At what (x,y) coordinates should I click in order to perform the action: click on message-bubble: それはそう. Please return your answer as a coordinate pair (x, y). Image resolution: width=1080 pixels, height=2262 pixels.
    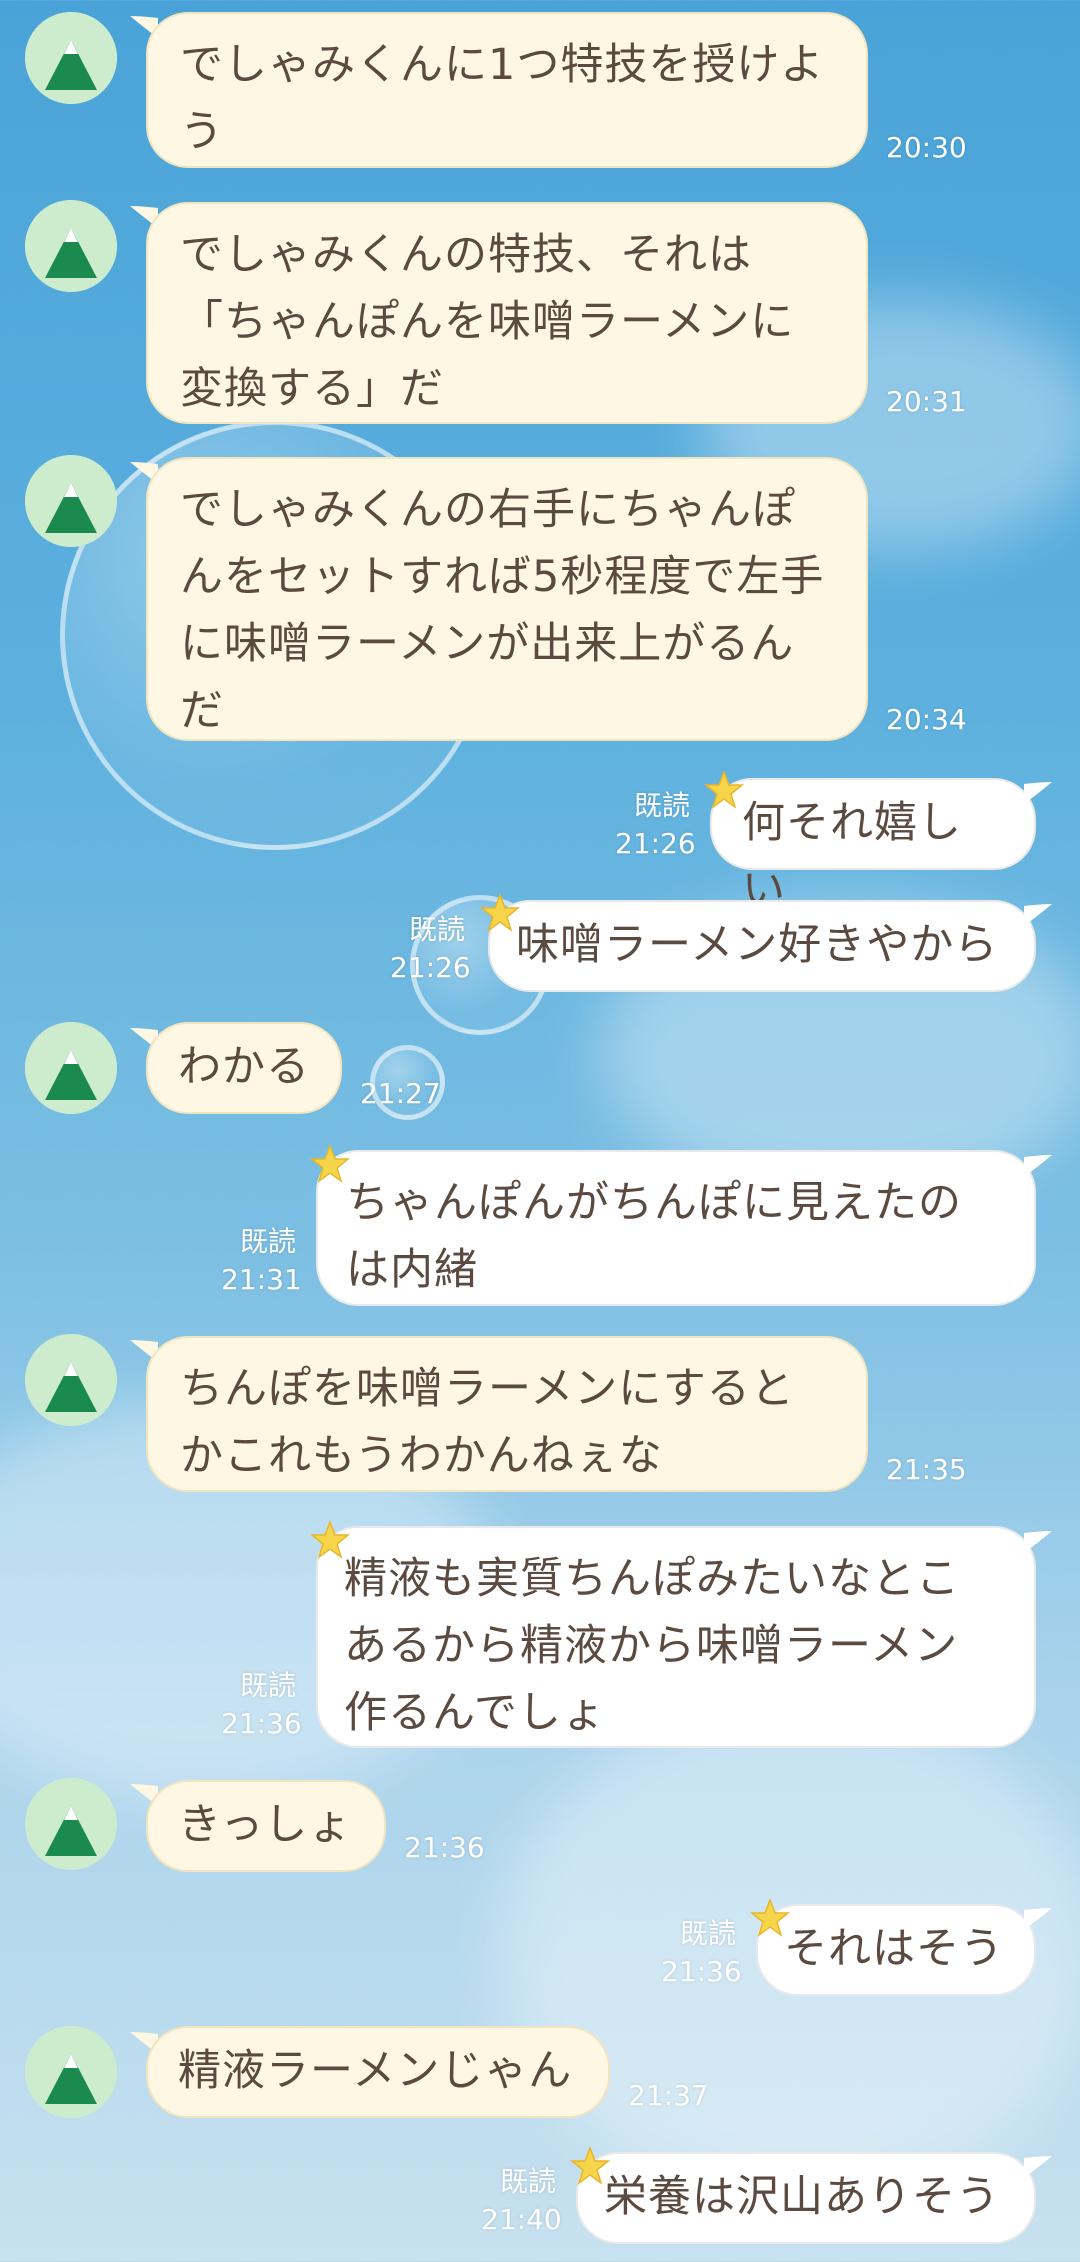
    Looking at the image, I should click on (896, 1950).